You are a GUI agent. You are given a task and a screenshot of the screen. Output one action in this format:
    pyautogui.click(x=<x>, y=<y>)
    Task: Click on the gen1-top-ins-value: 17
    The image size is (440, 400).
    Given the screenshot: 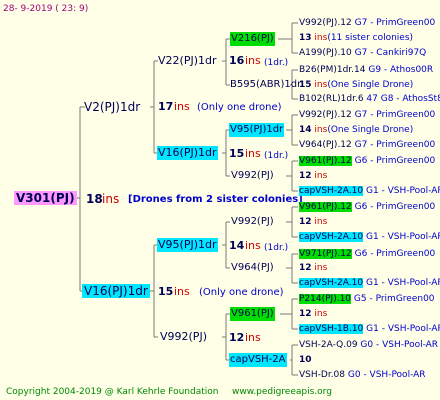 What is the action you would take?
    pyautogui.click(x=166, y=106)
    